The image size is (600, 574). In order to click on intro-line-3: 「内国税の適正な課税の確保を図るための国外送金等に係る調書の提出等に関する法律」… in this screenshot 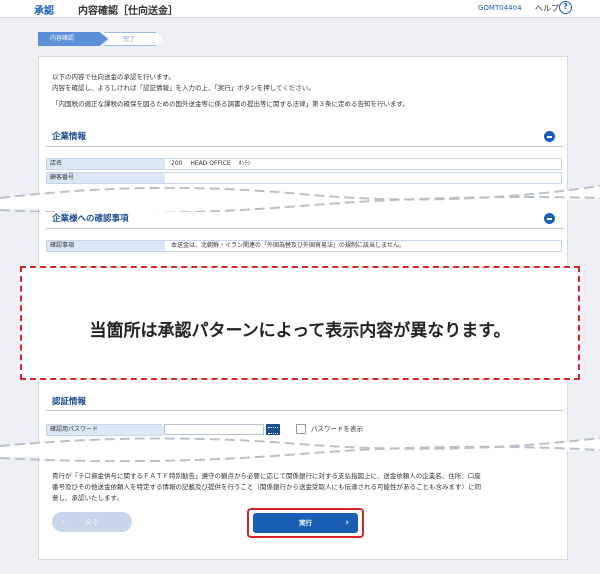, I will do `click(230, 104)`.